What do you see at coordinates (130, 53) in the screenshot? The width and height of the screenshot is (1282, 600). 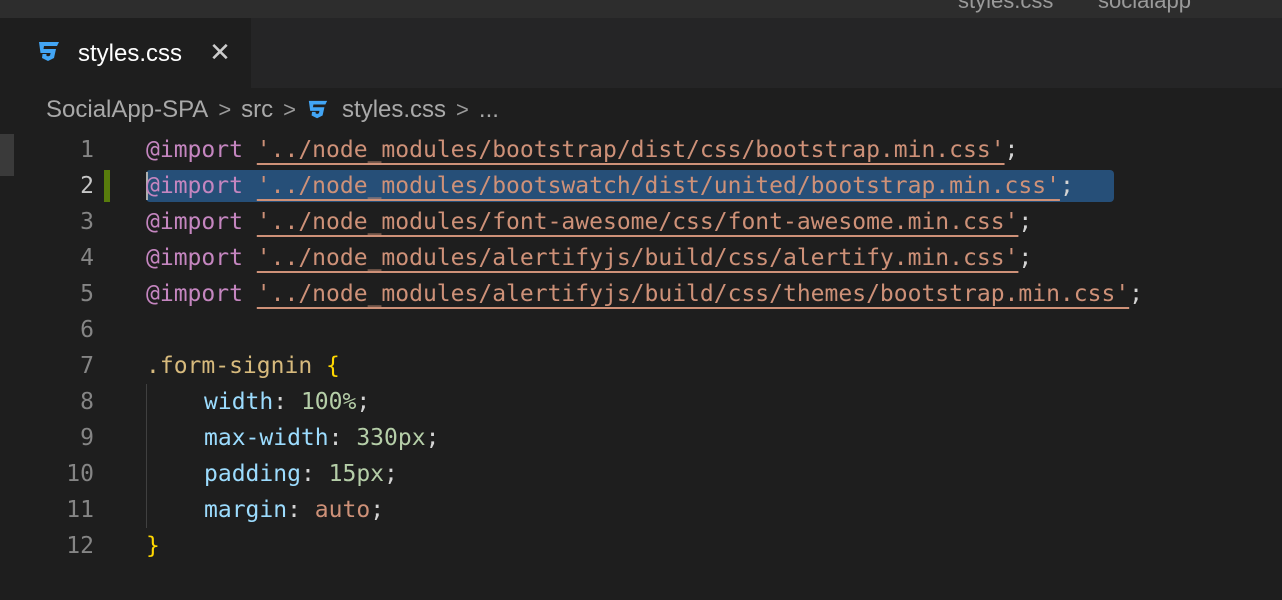 I see `tab-label: styles.css` at bounding box center [130, 53].